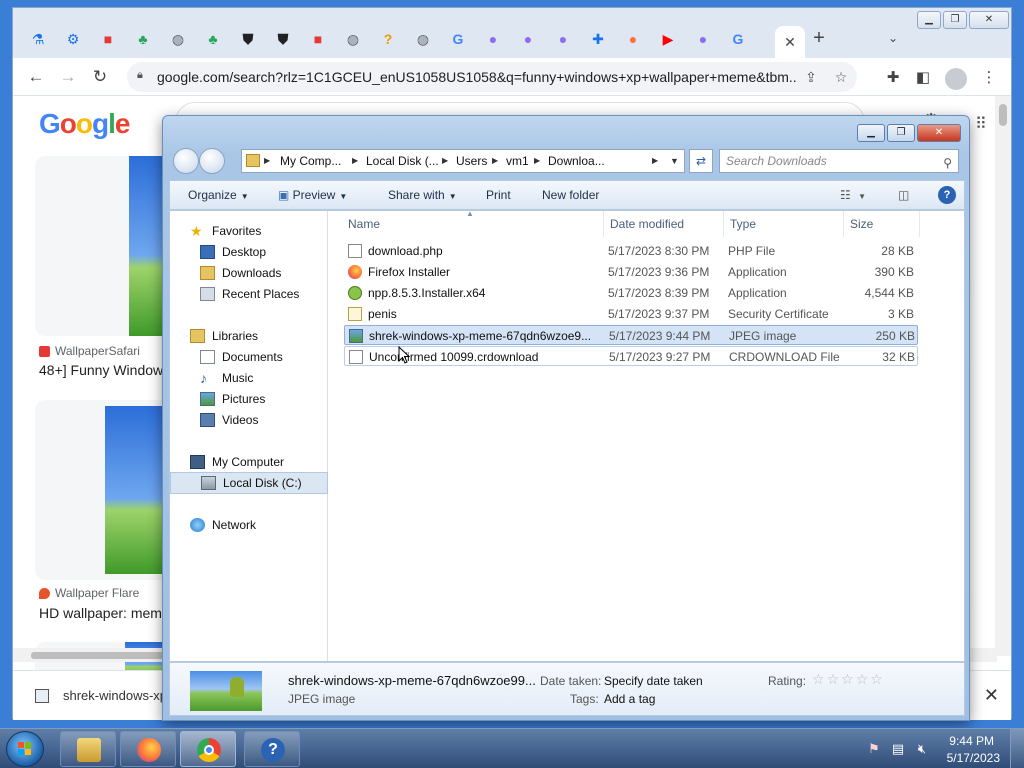  What do you see at coordinates (73, 39) in the screenshot?
I see `browser-tab: ⚙` at bounding box center [73, 39].